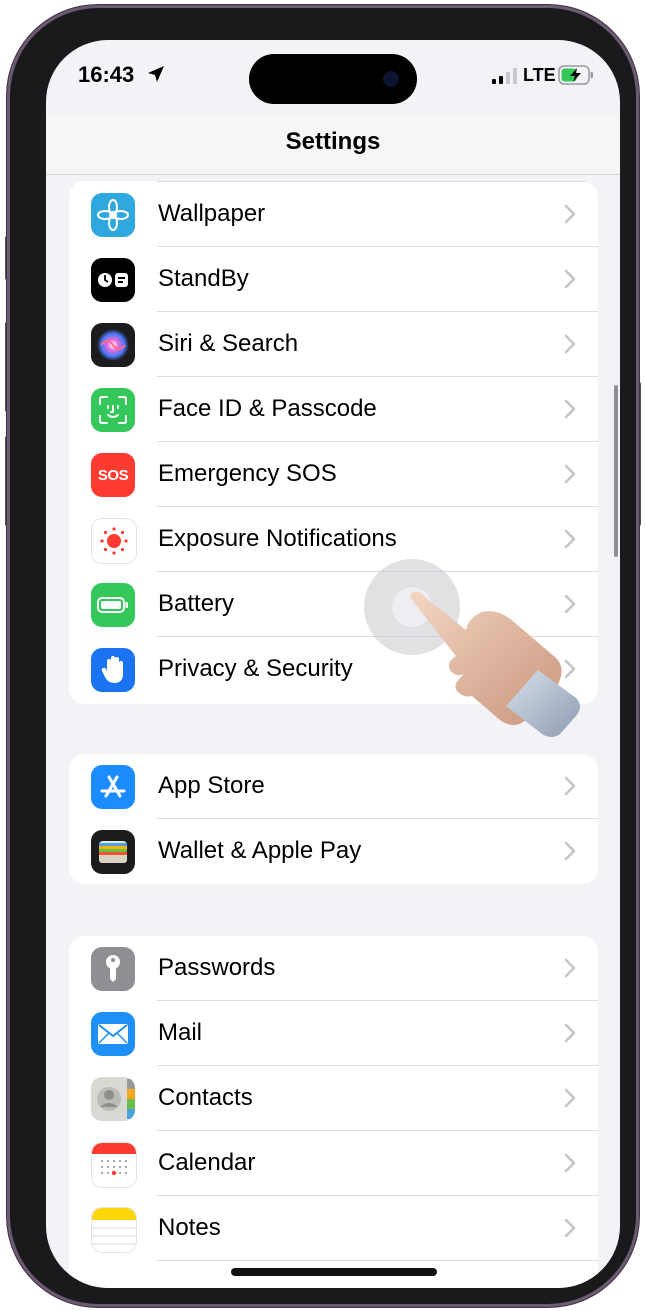  Describe the element at coordinates (255, 668) in the screenshot. I see `settings-row-label: Privacy & Security` at that location.